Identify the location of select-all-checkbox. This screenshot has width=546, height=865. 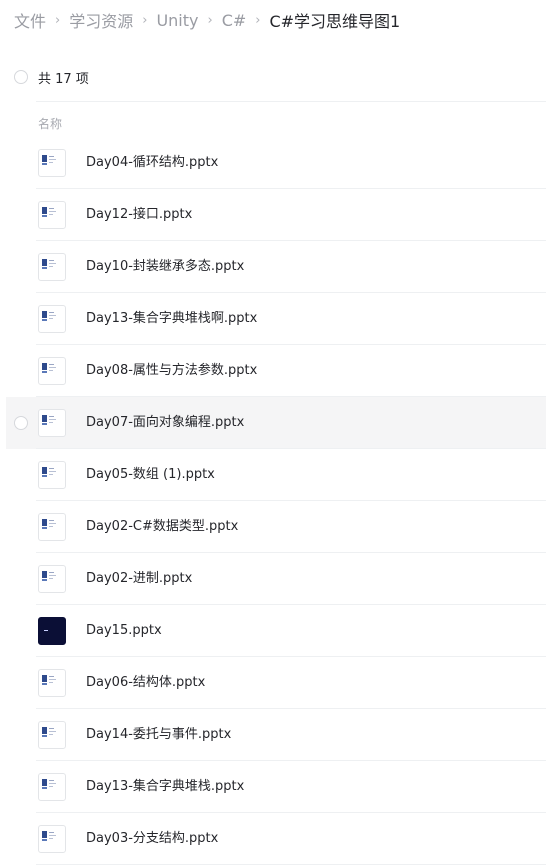
(21, 77).